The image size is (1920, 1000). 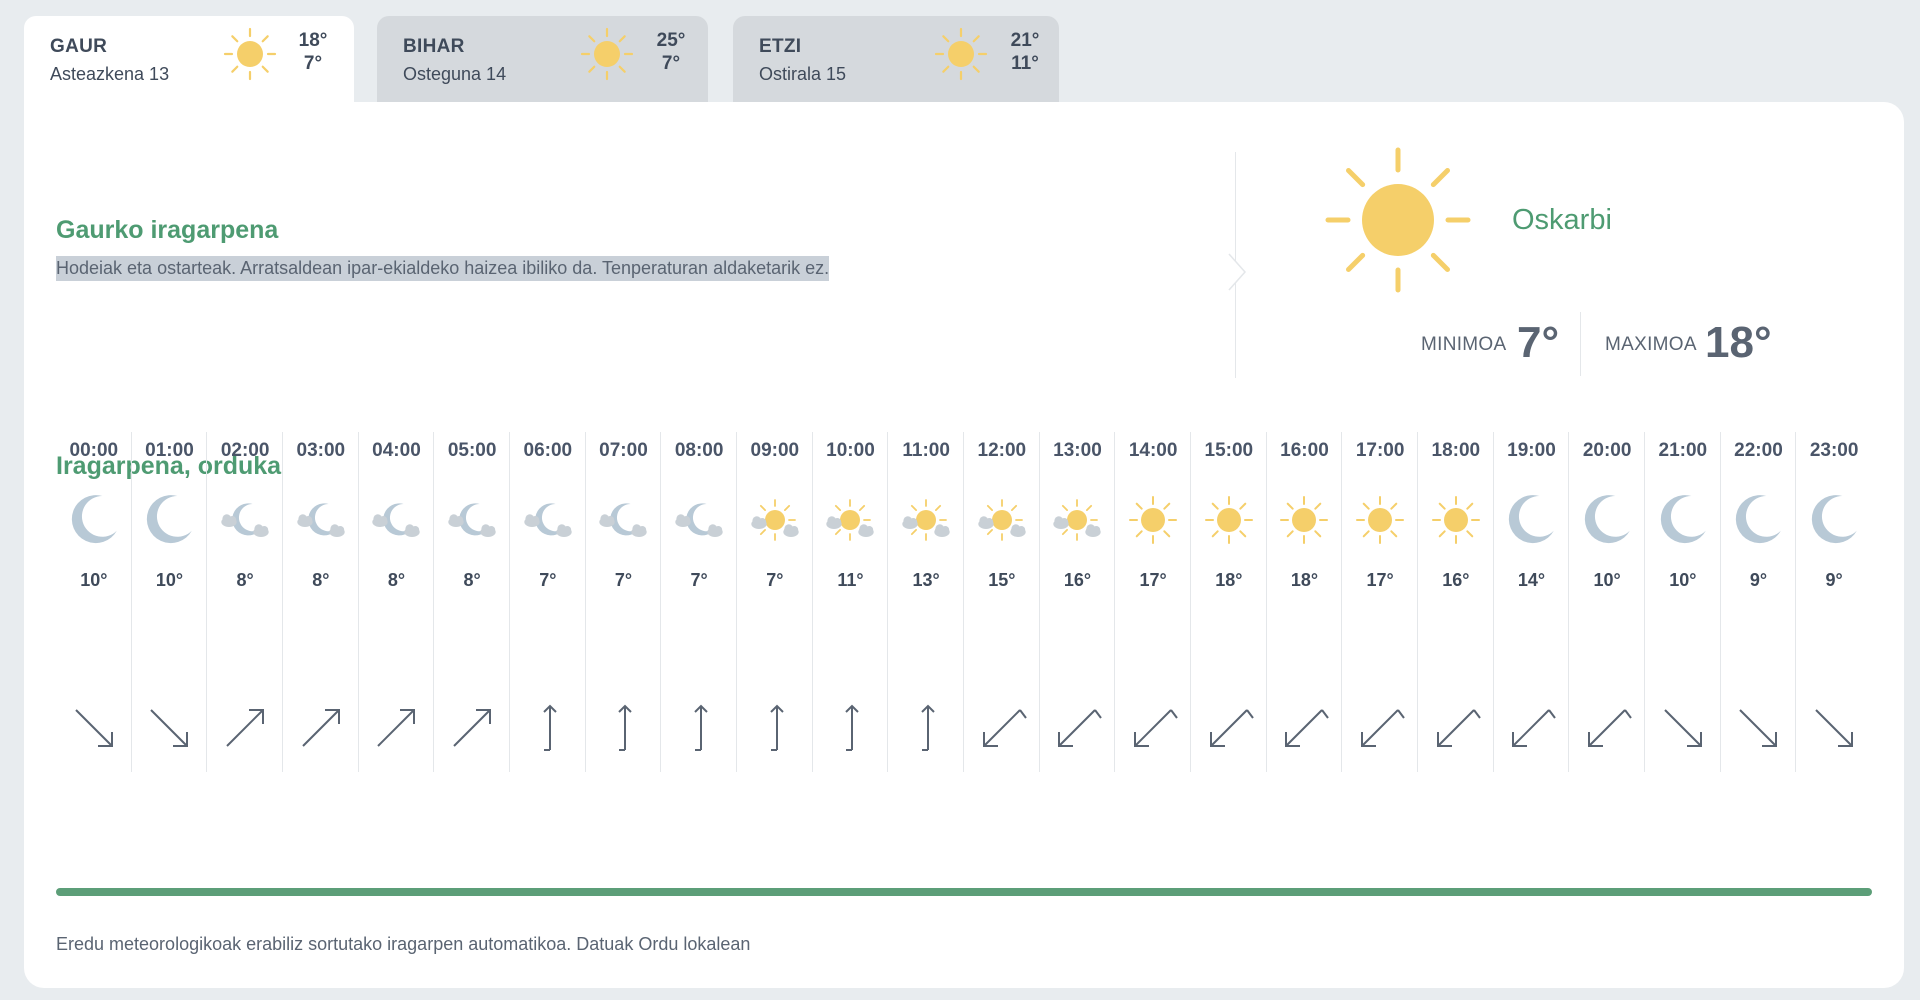 What do you see at coordinates (548, 450) in the screenshot?
I see `hour-time: 06:00` at bounding box center [548, 450].